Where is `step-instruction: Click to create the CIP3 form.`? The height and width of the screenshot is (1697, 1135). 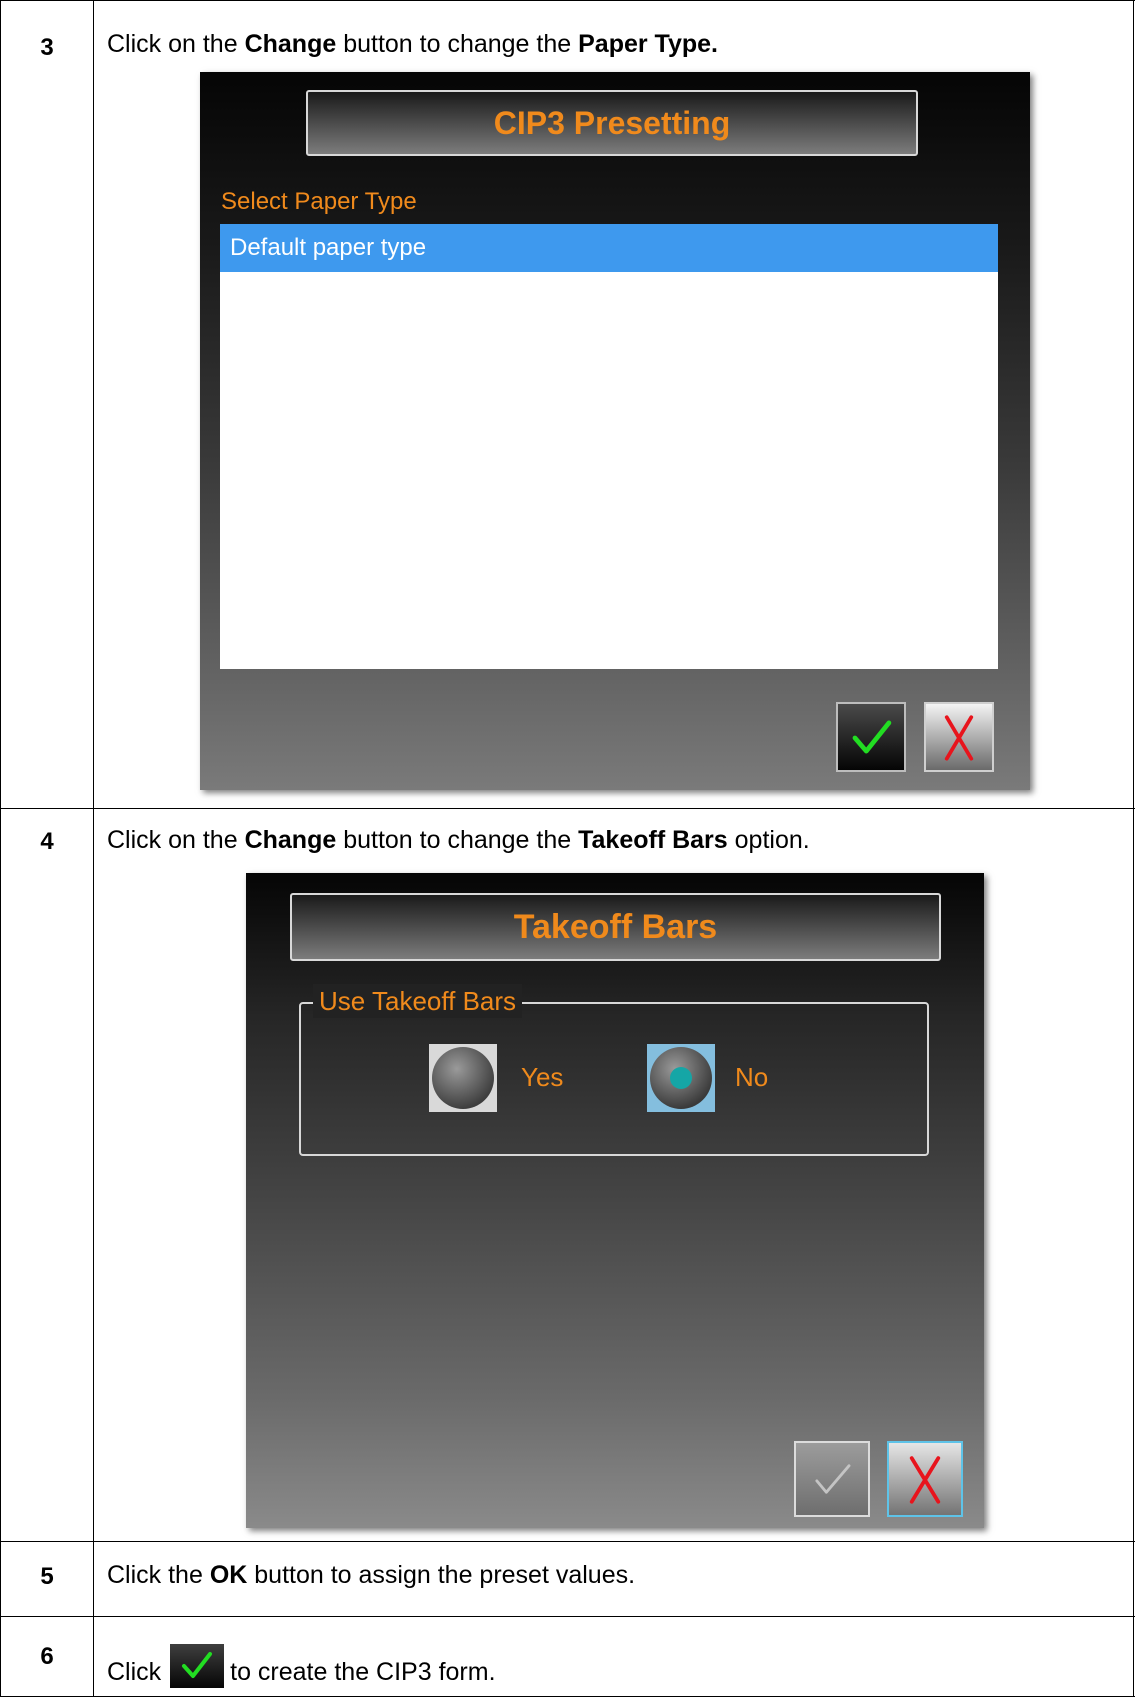 step-instruction: Click to create the CIP3 form. is located at coordinates (301, 1666).